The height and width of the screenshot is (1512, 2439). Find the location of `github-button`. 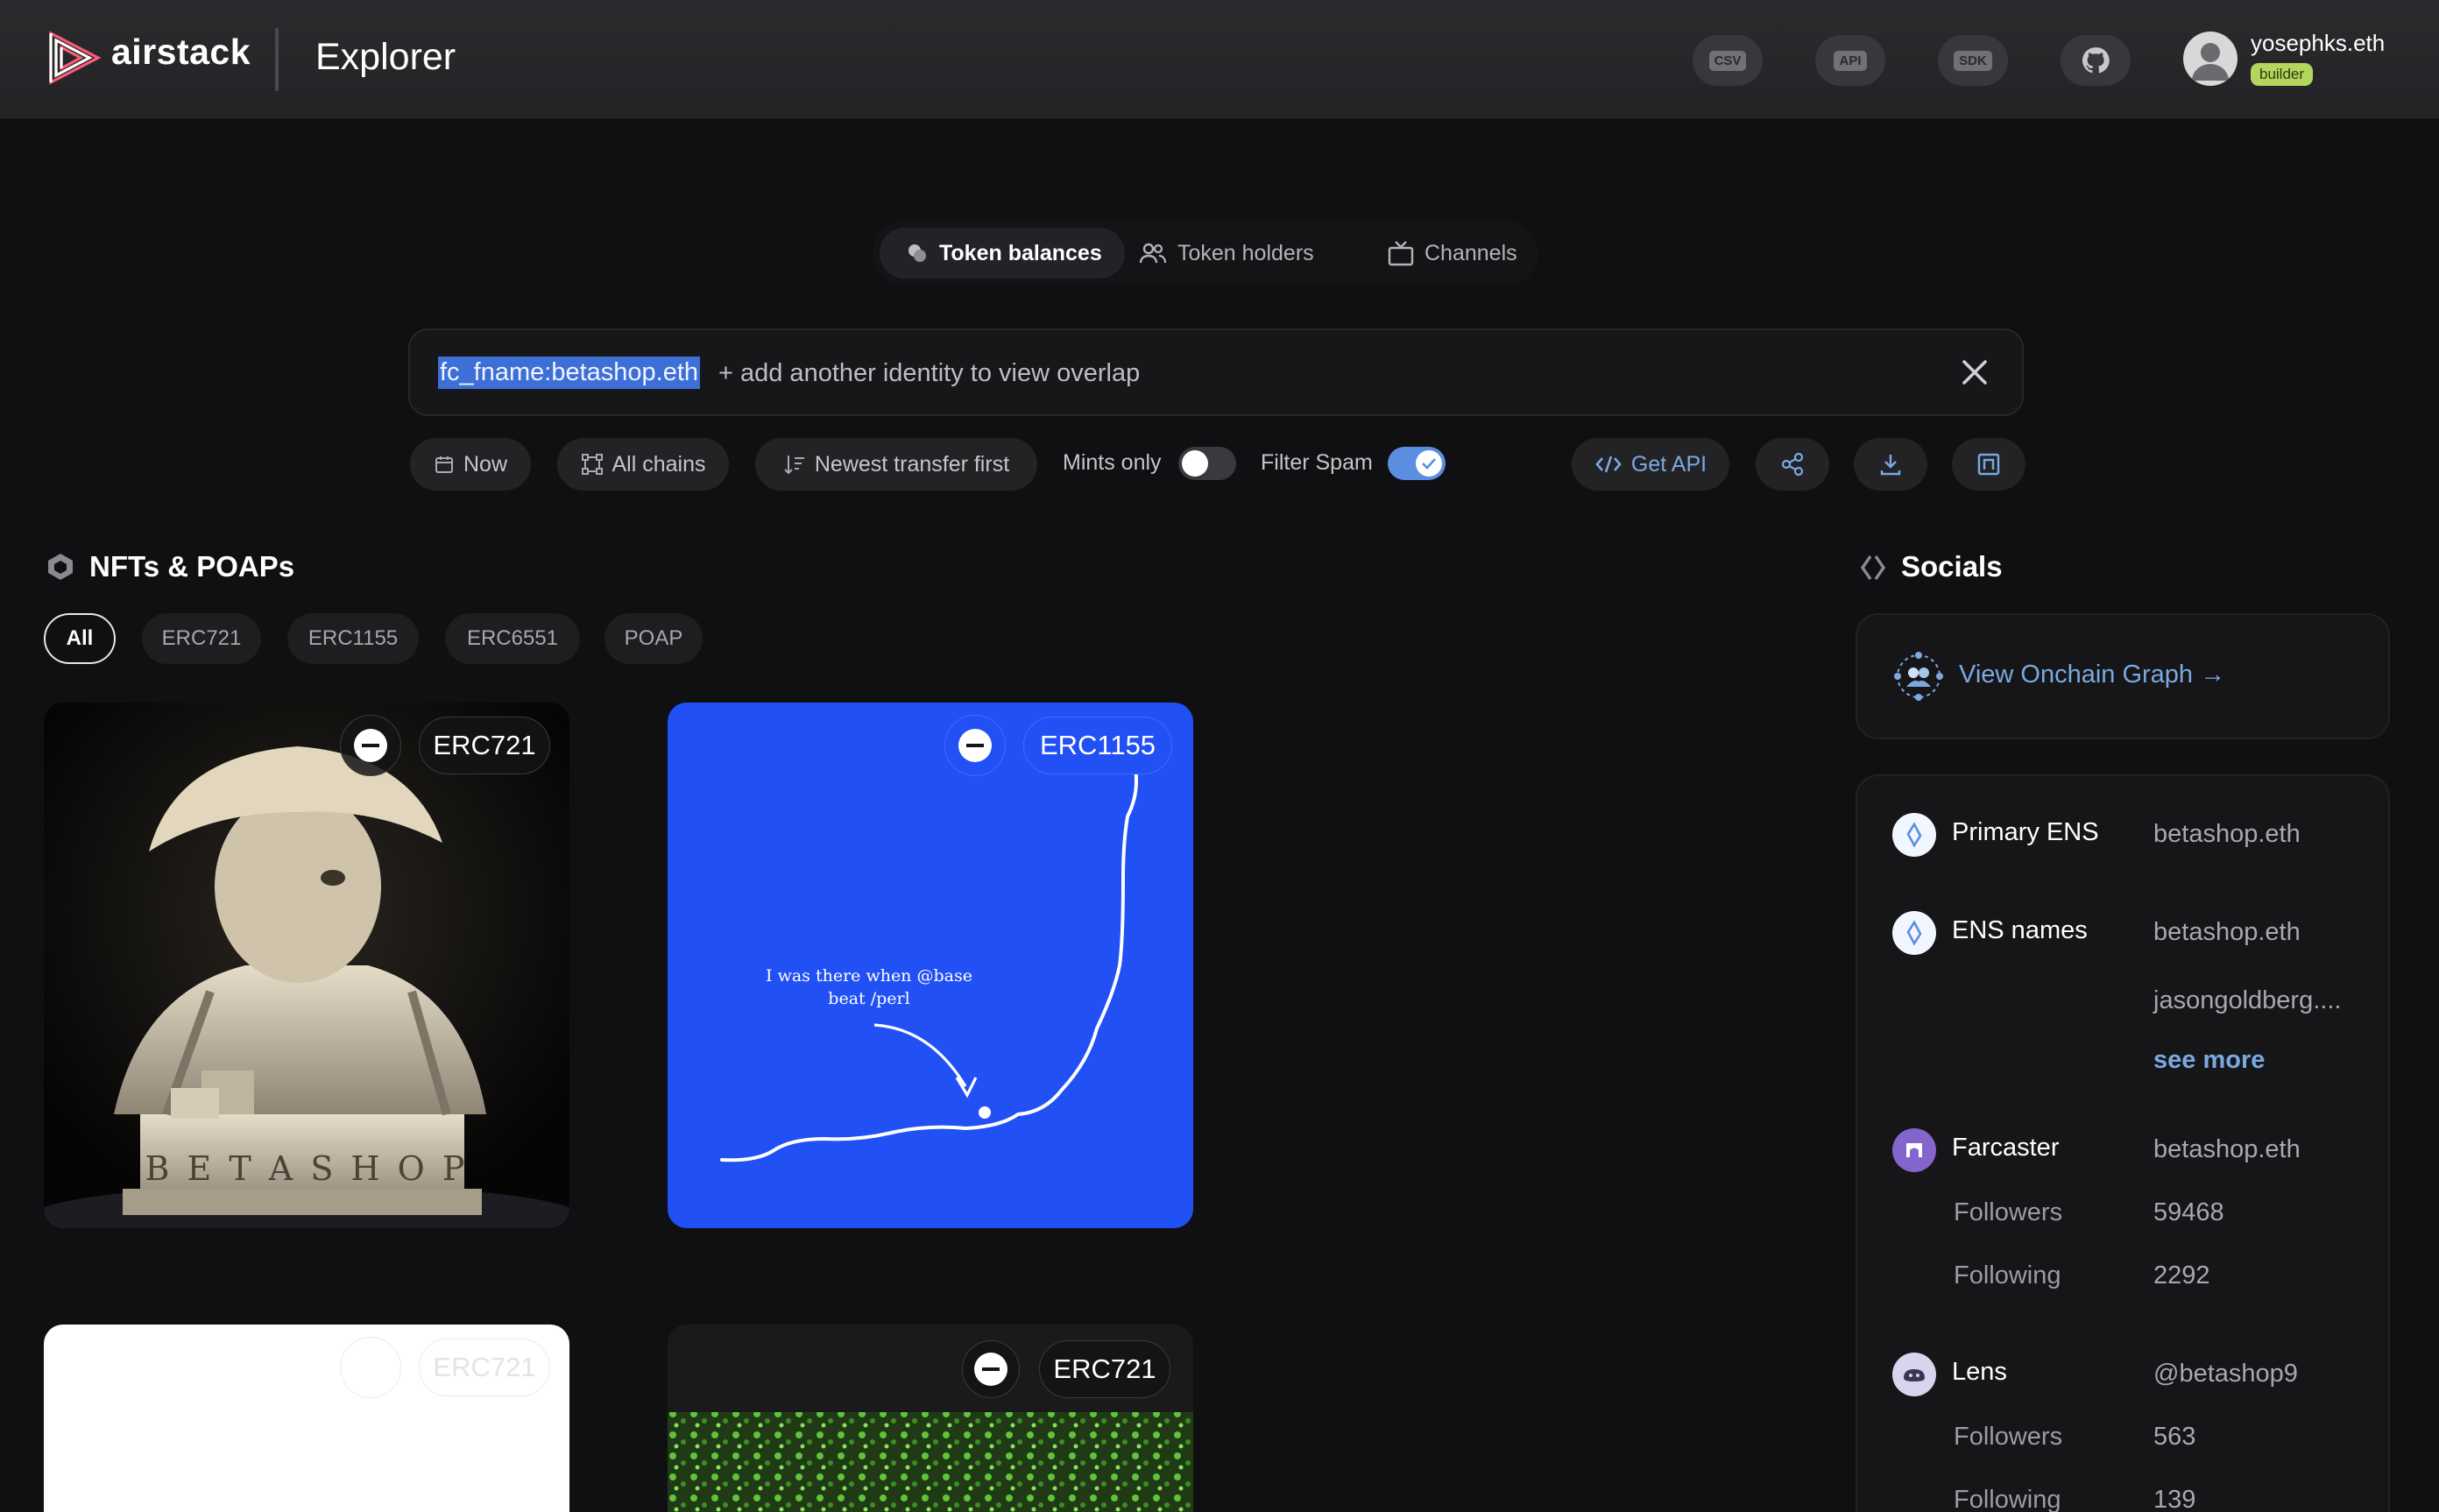

github-button is located at coordinates (2096, 61).